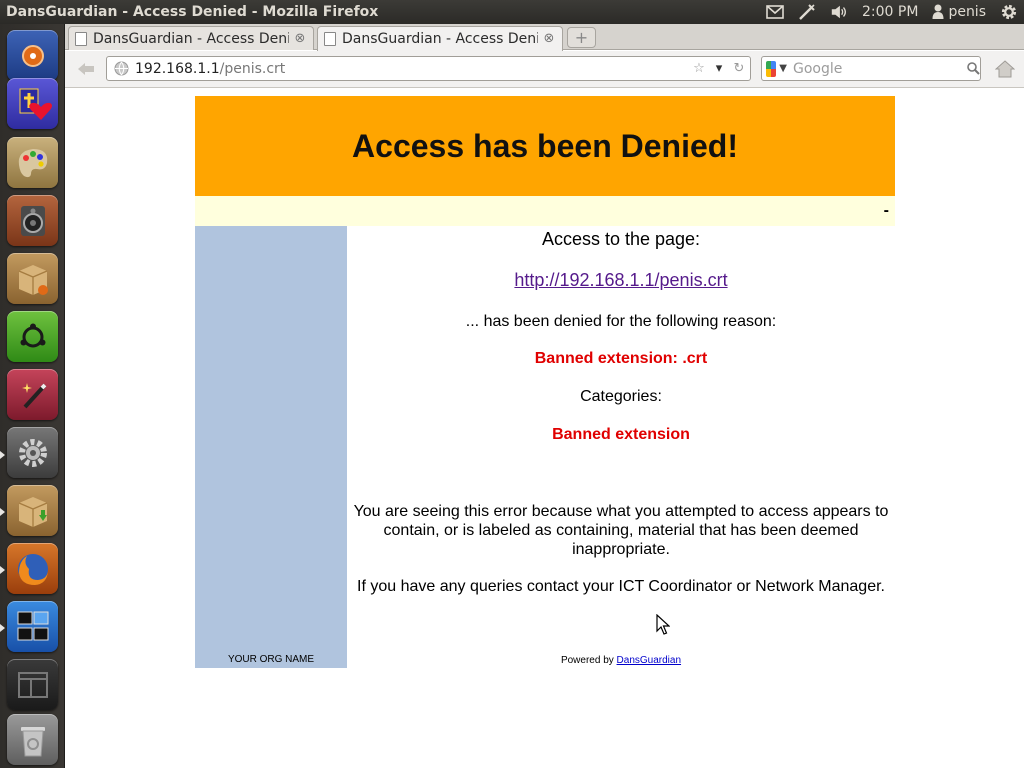  Describe the element at coordinates (719, 69) in the screenshot. I see `history-dropdown-icon: ▾` at that location.